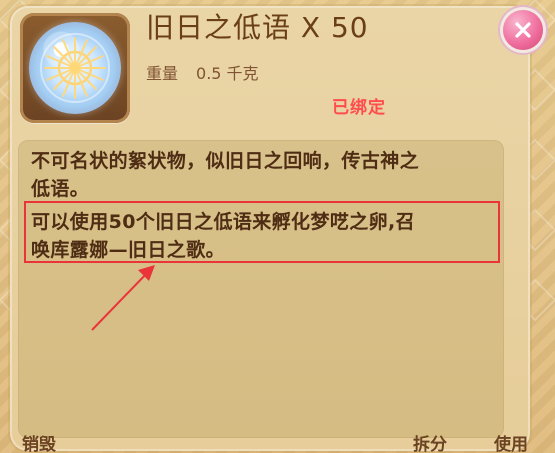 The width and height of the screenshot is (555, 453). I want to click on weight-label: 重量, so click(162, 73).